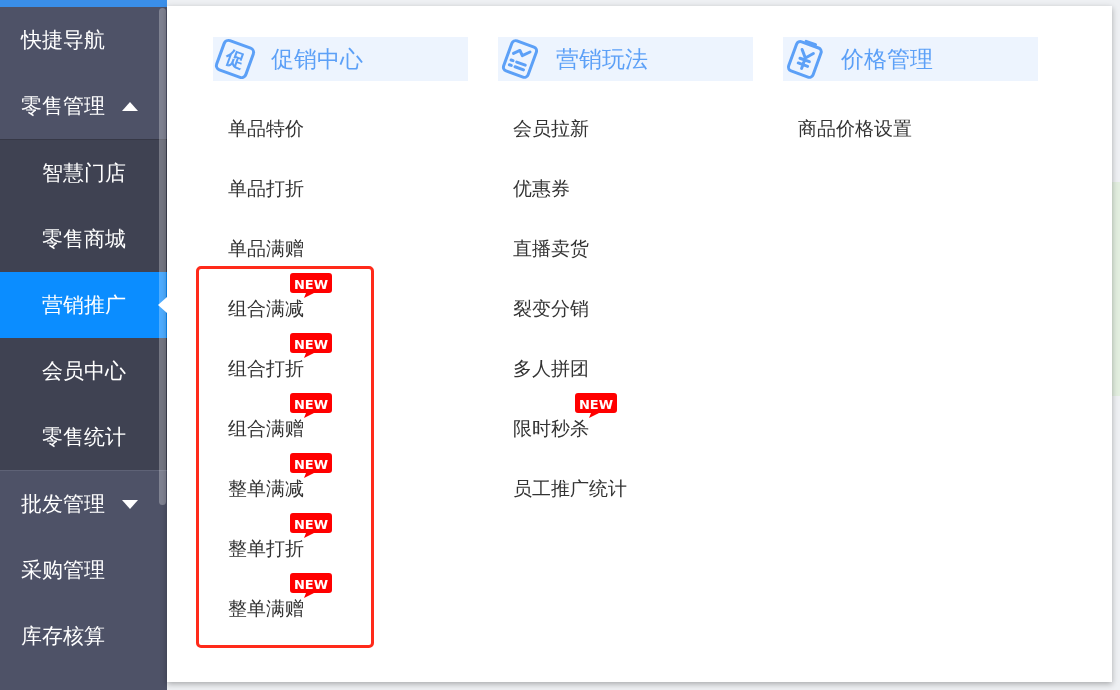 The image size is (1120, 690). Describe the element at coordinates (83, 504) in the screenshot. I see `nav-item: 批发管理` at that location.